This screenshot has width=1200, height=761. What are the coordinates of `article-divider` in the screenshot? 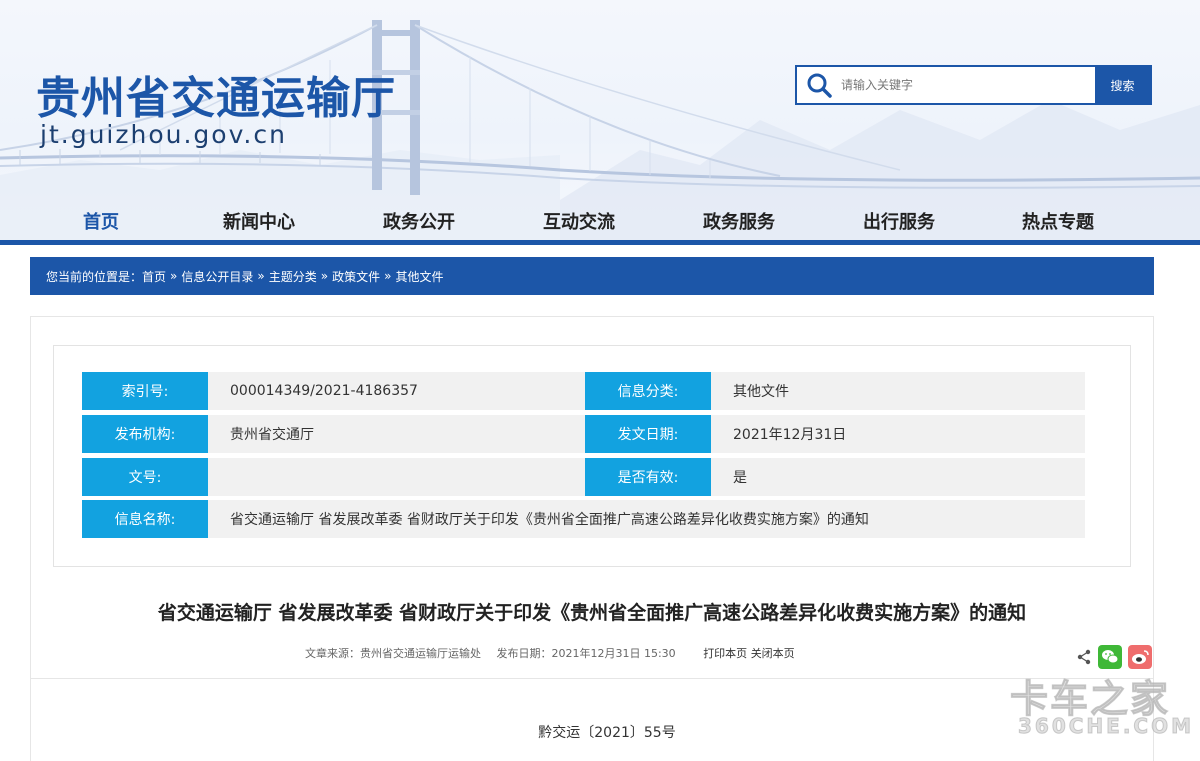 It's located at (592, 678).